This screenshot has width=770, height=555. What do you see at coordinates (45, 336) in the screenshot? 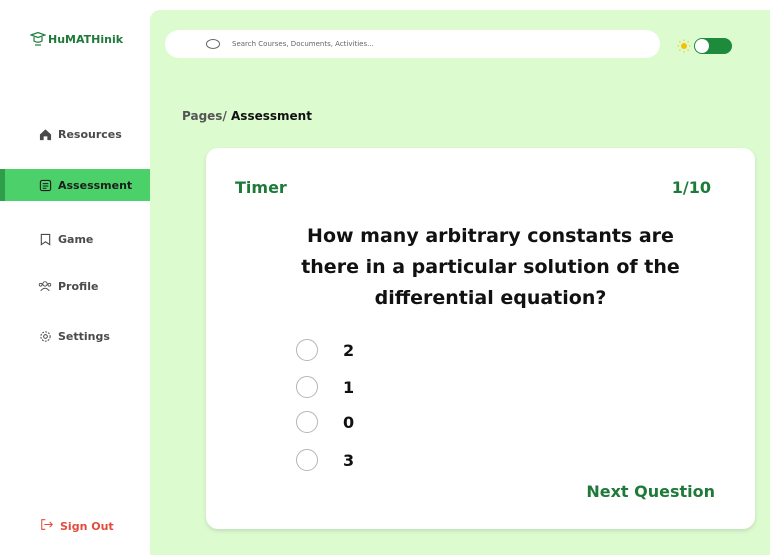
I see `gear-icon` at bounding box center [45, 336].